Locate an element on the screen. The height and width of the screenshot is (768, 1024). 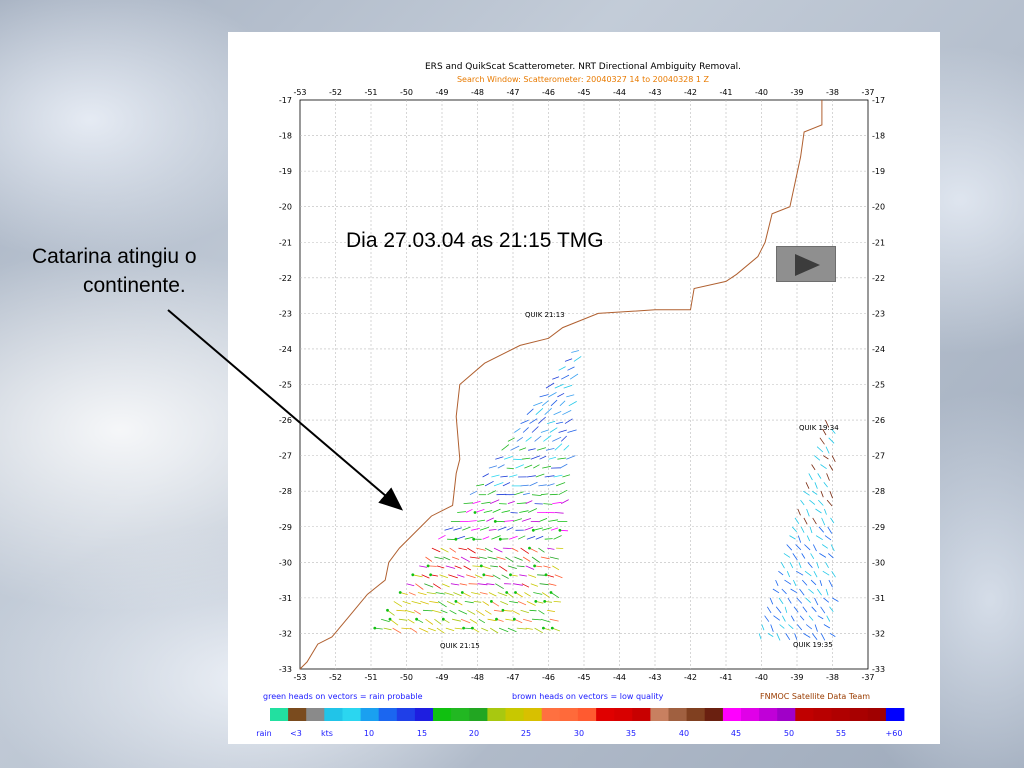
arrow-line is located at coordinates (285, 410).